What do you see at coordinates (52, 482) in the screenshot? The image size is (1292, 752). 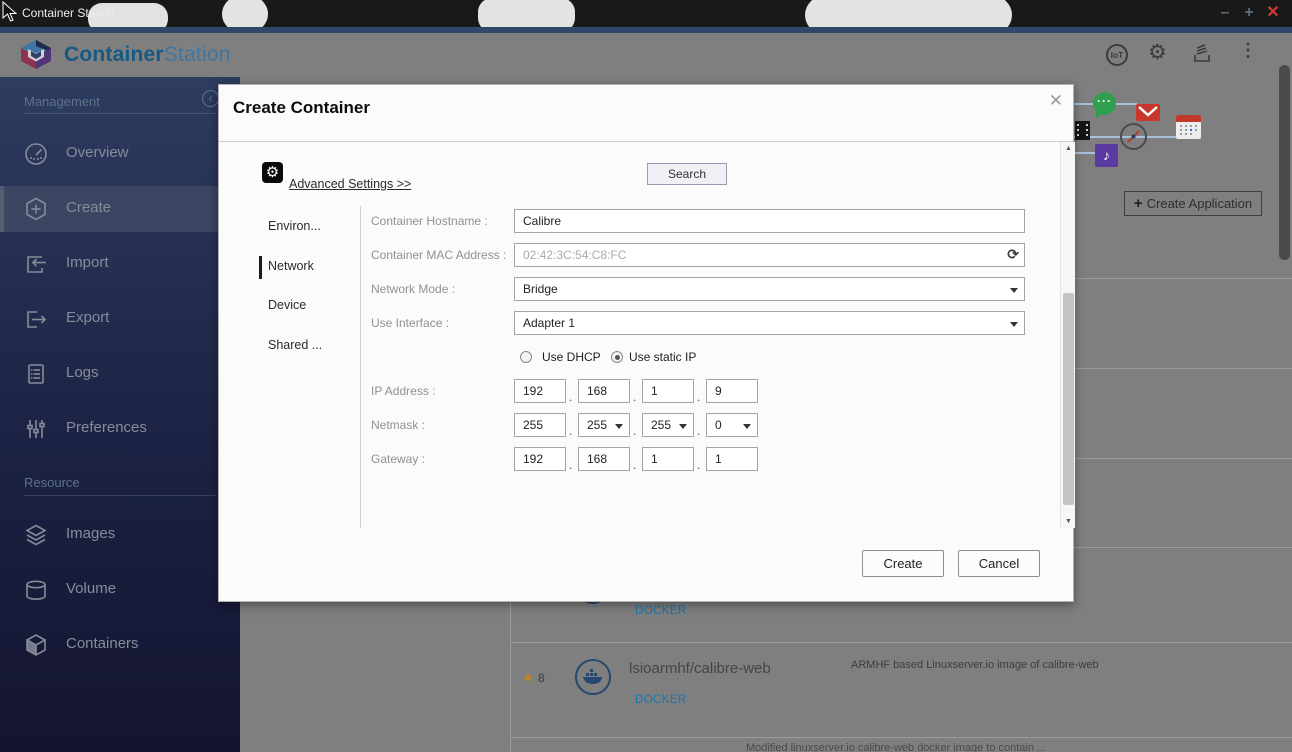 I see `section-label-resource: Resource` at bounding box center [52, 482].